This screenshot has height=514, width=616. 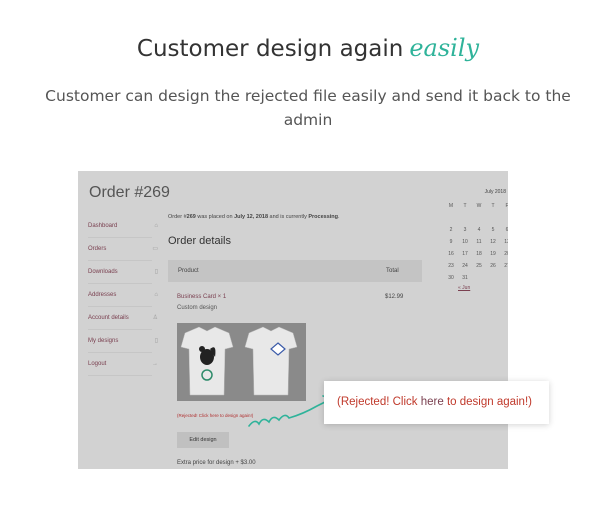 What do you see at coordinates (288, 217) in the screenshot?
I see `placed-mid2: and is currently` at bounding box center [288, 217].